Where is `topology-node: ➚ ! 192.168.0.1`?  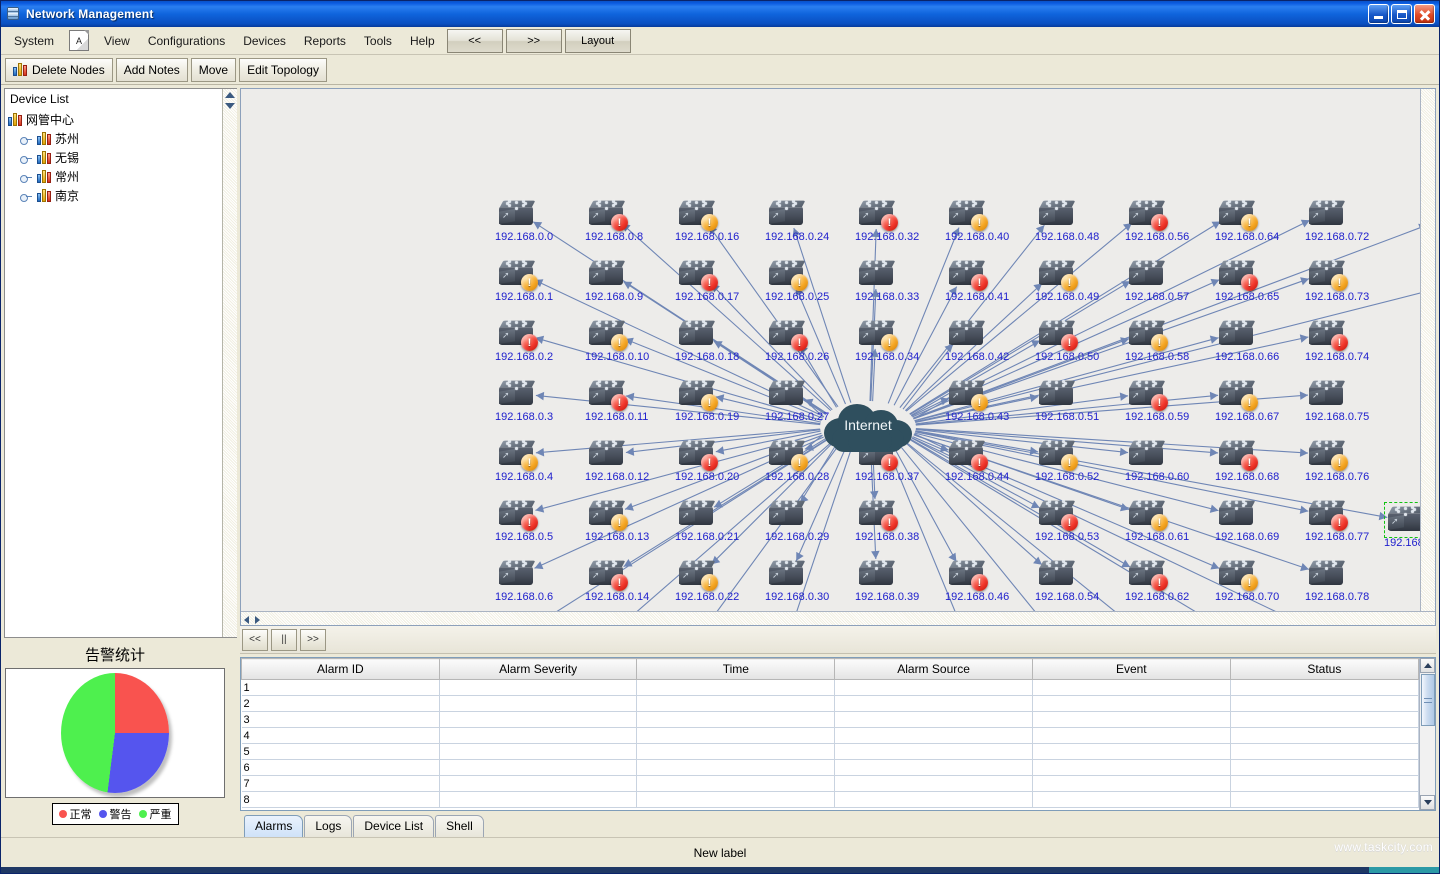
topology-node: ➚ ! 192.168.0.1 is located at coordinates (524, 280).